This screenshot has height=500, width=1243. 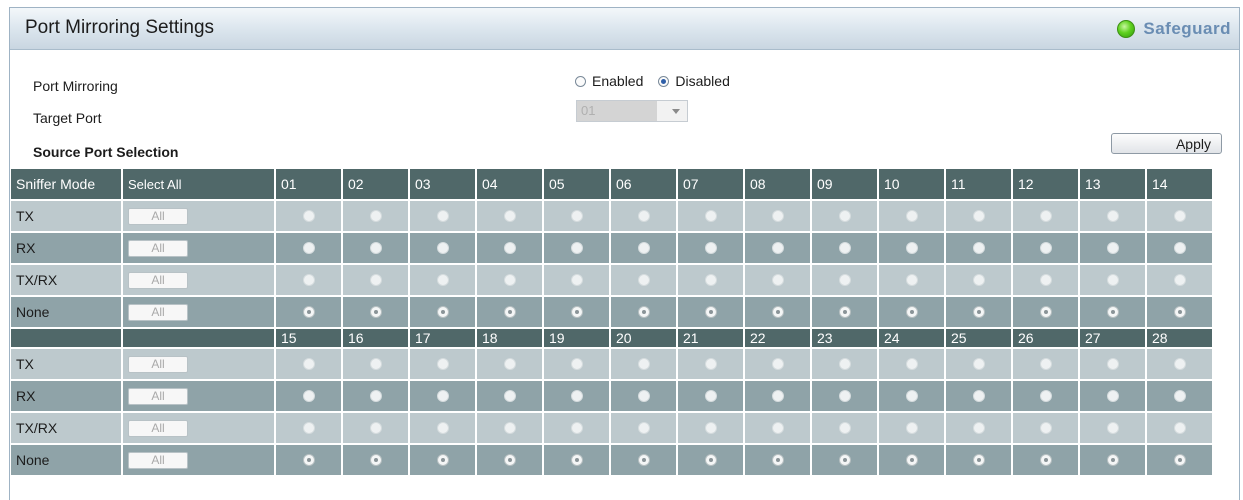 What do you see at coordinates (632, 111) in the screenshot?
I see `target-port-select: 01` at bounding box center [632, 111].